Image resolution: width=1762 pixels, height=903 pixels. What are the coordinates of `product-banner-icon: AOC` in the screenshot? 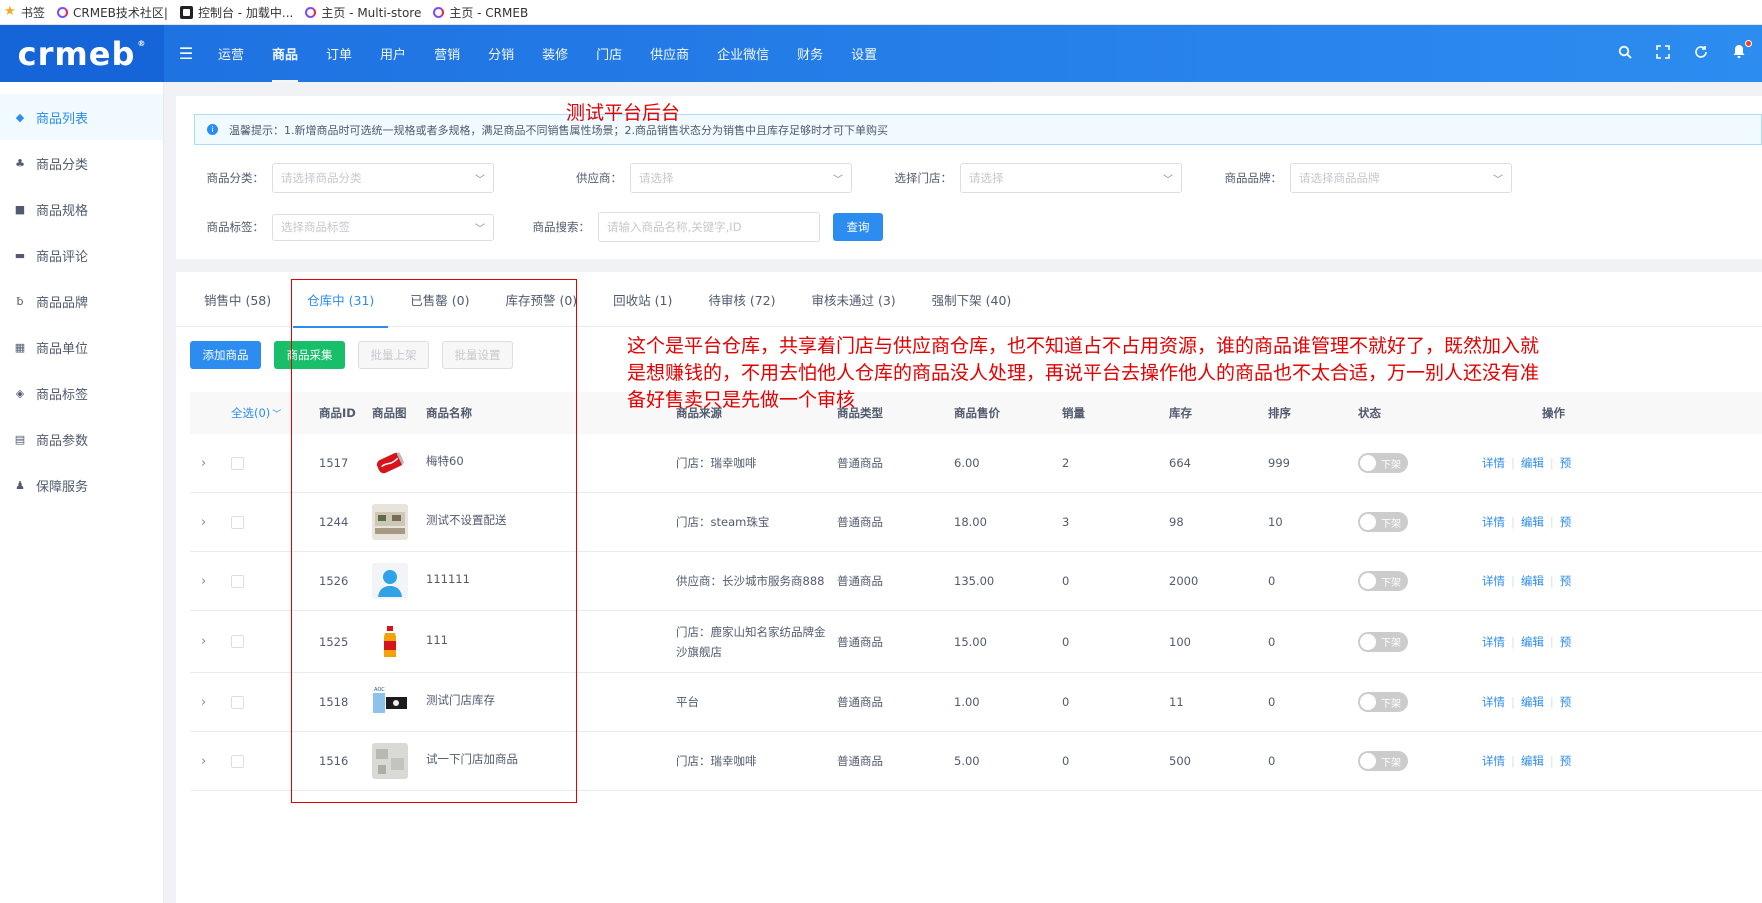 It's located at (390, 702).